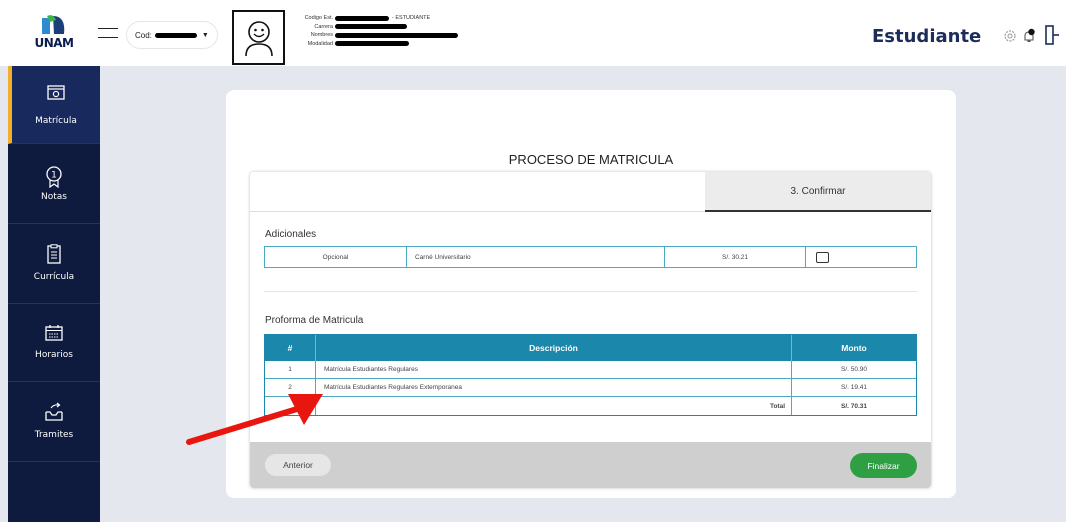 This screenshot has height=522, width=1066. I want to click on code-select: Cod: ▼, so click(172, 35).